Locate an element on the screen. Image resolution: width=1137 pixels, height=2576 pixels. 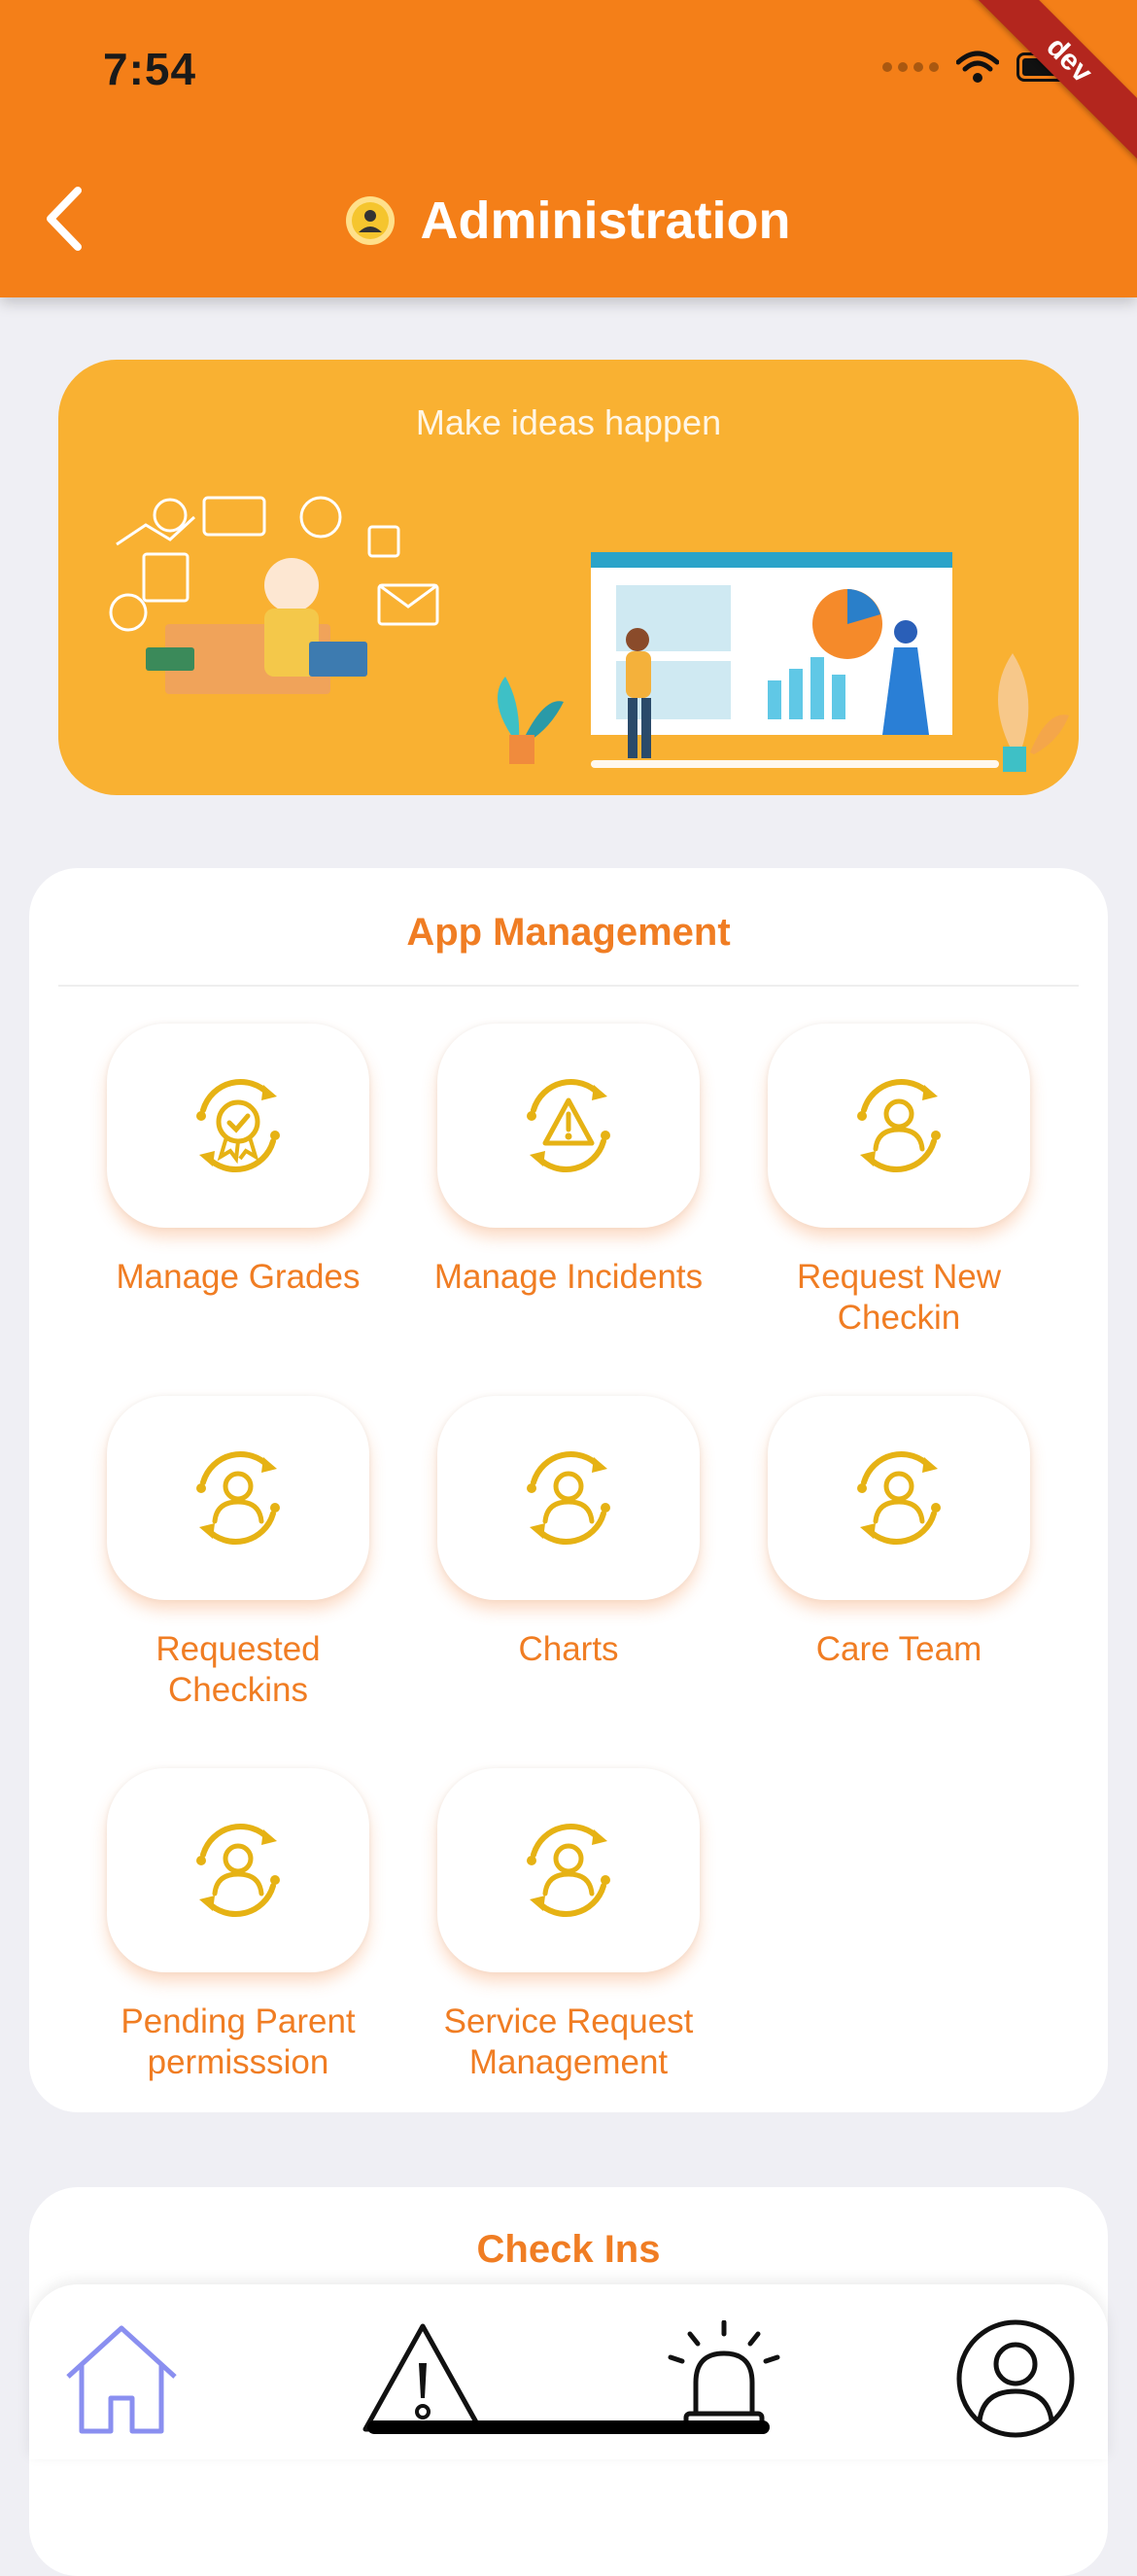
tile-manage-grades: Manage Grades is located at coordinates (238, 1161).